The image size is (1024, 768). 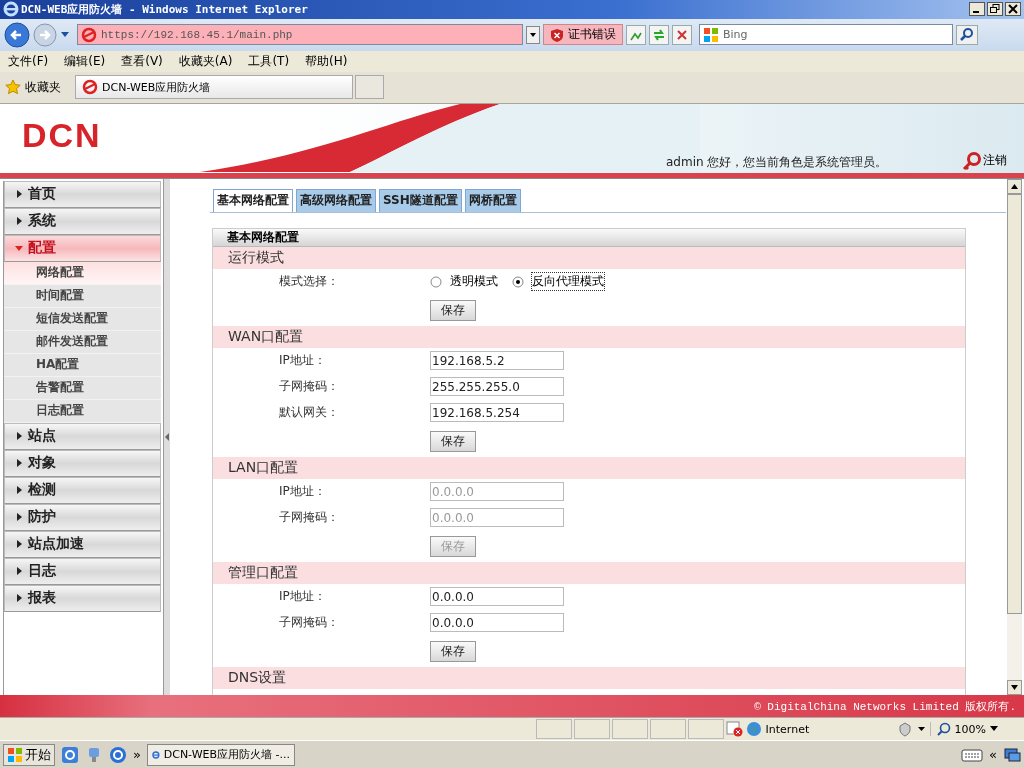 What do you see at coordinates (972, 754) in the screenshot?
I see `keyboard-icon` at bounding box center [972, 754].